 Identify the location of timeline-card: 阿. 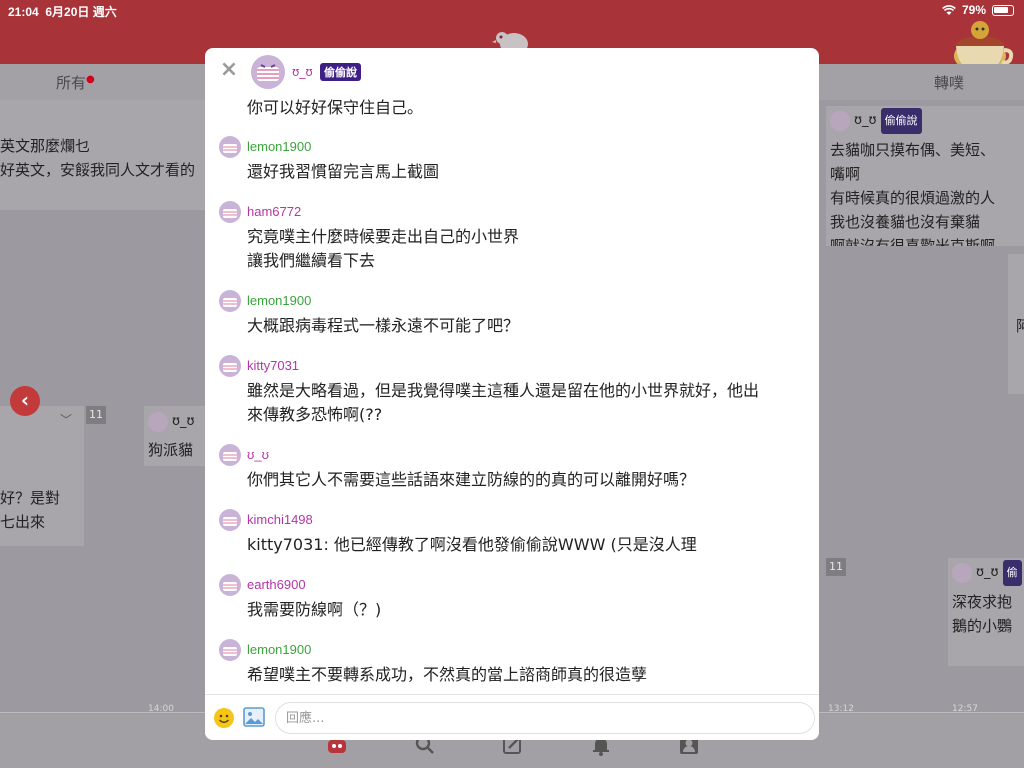
(1016, 324).